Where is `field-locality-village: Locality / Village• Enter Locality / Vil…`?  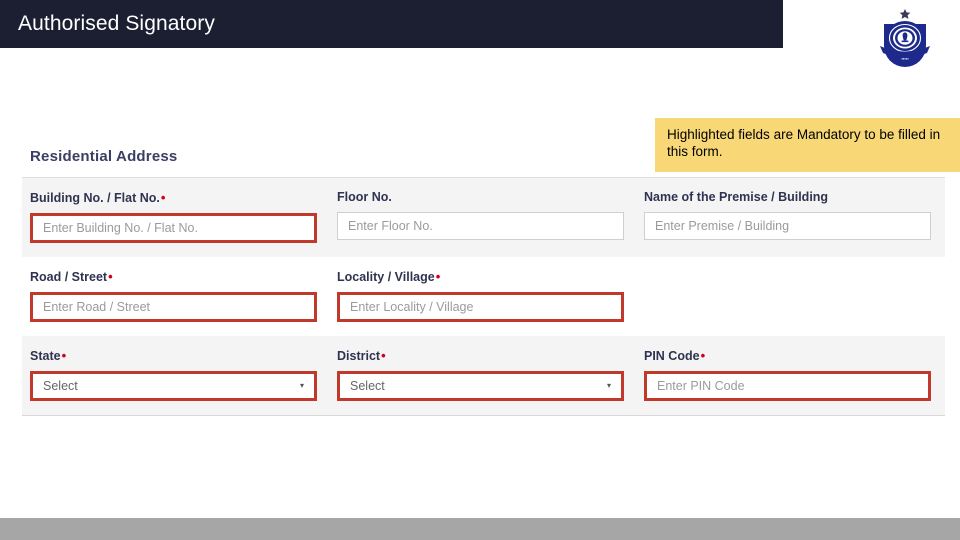
field-locality-village: Locality / Village• Enter Locality / Vil… is located at coordinates (480, 295).